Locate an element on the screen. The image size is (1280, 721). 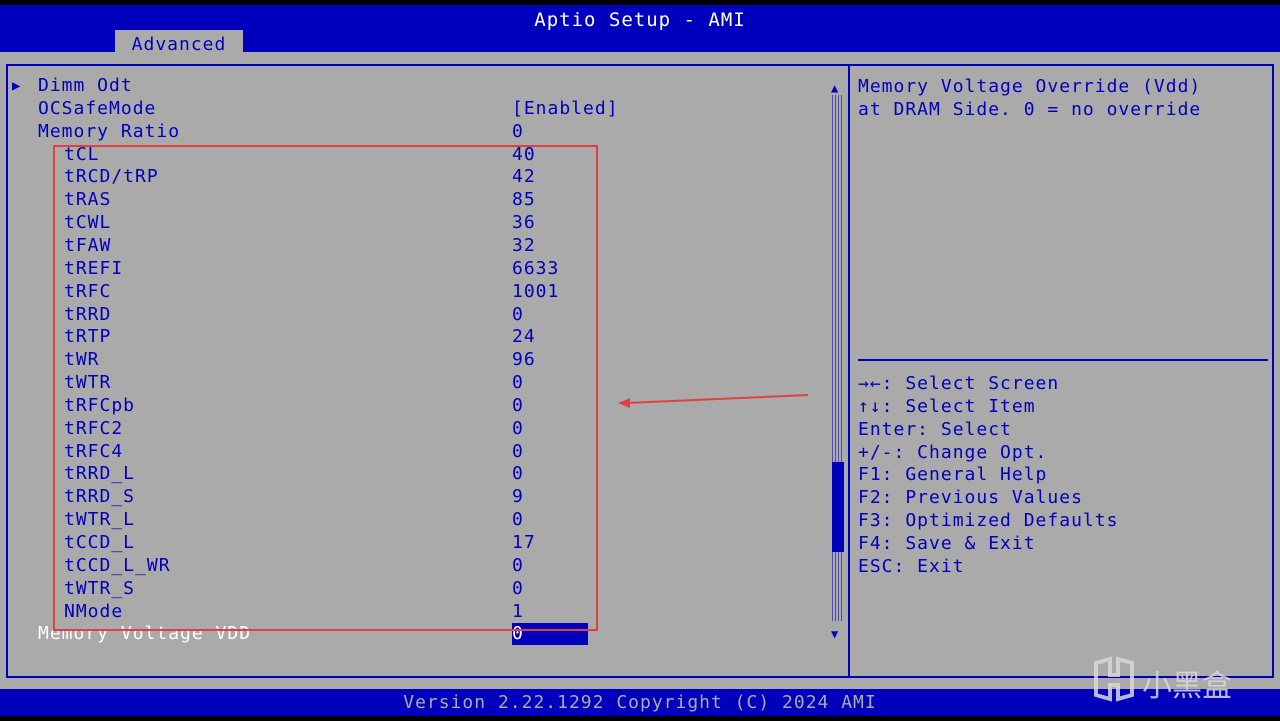
setting-label: tRRD_S is located at coordinates (99, 497).